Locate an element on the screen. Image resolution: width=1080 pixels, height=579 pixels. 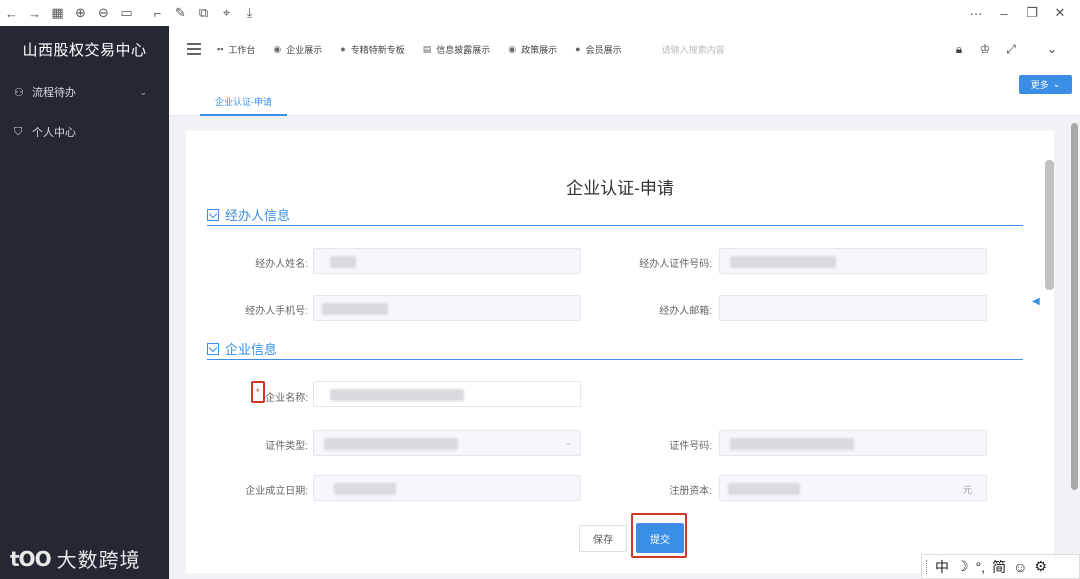
handler-email-field is located at coordinates (853, 308).